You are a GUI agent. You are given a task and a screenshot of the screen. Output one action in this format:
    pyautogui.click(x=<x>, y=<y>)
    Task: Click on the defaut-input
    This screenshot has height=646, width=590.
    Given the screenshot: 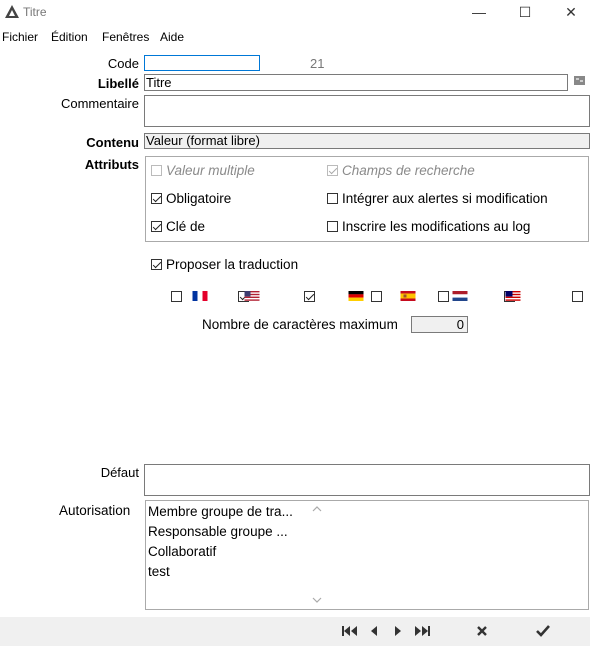 What is the action you would take?
    pyautogui.click(x=367, y=480)
    